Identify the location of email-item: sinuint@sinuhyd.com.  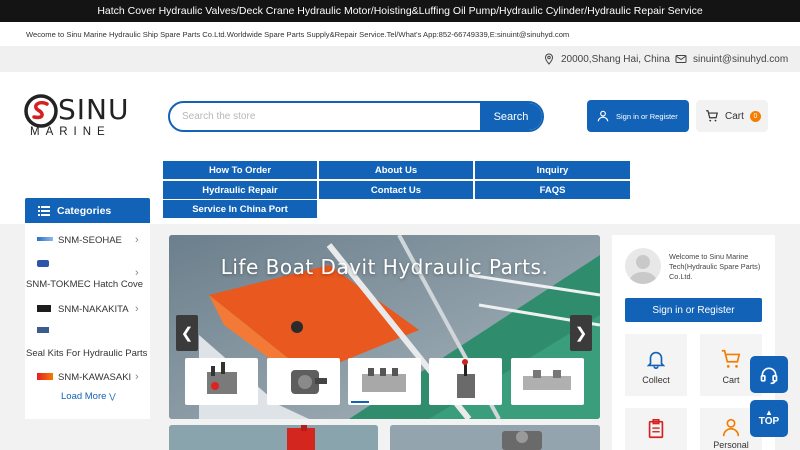
(731, 59).